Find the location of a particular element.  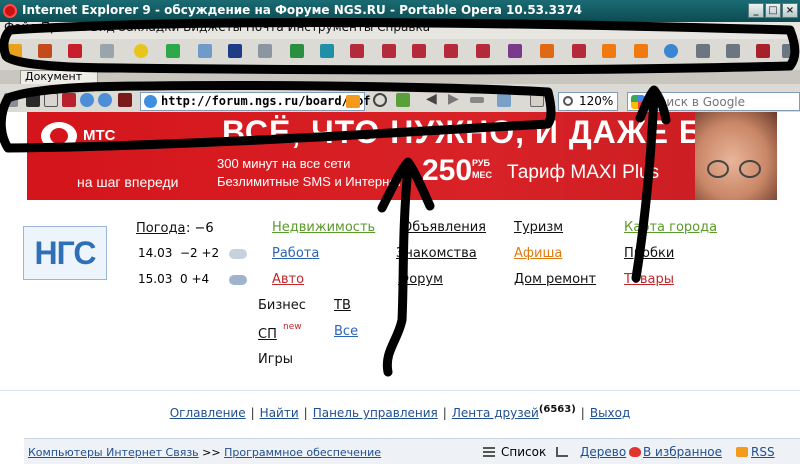

nav-biznes: Бизнес is located at coordinates (282, 305).